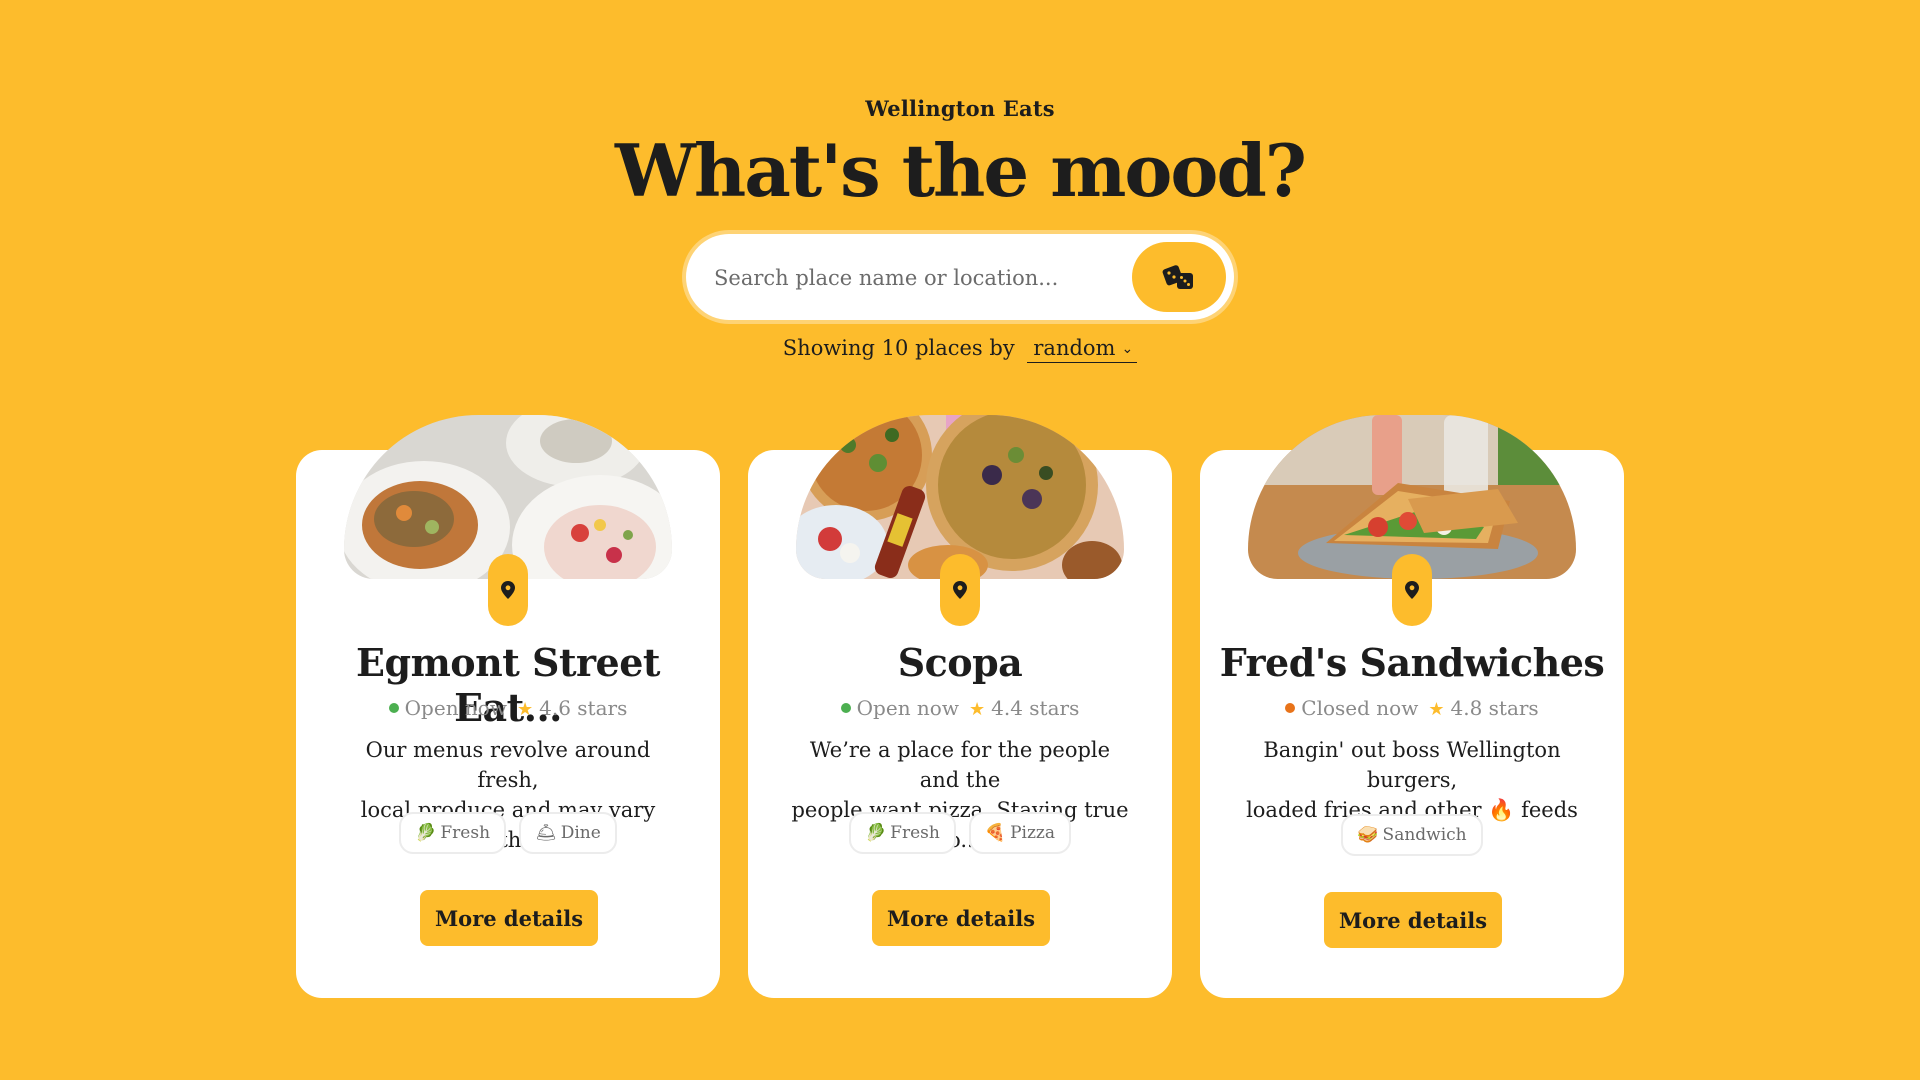  I want to click on status-text: Closed now, so click(1360, 708).